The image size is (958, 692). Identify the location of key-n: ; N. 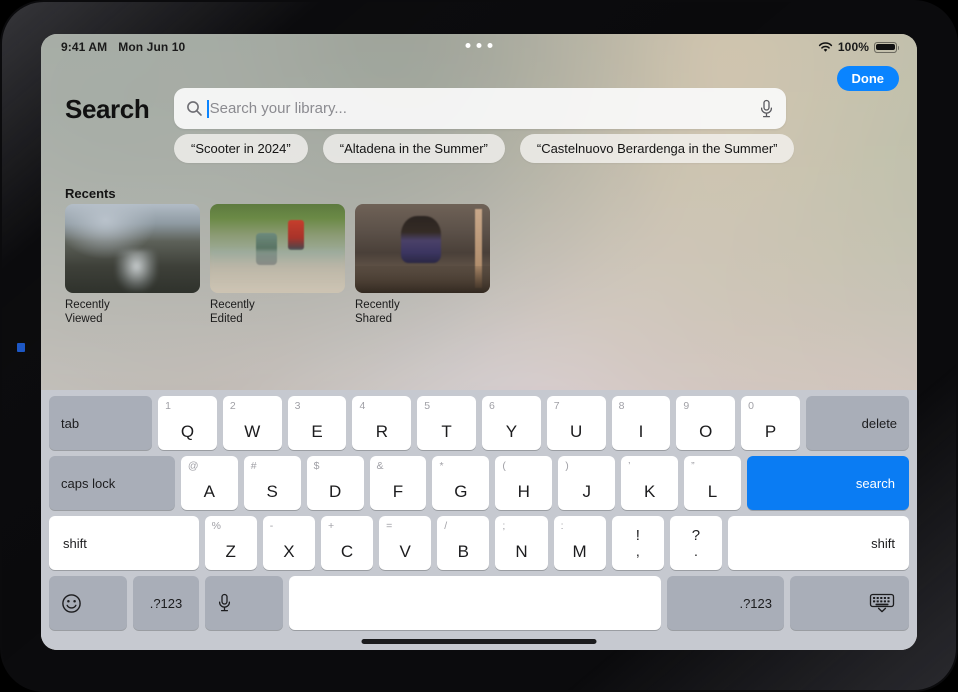
(521, 543).